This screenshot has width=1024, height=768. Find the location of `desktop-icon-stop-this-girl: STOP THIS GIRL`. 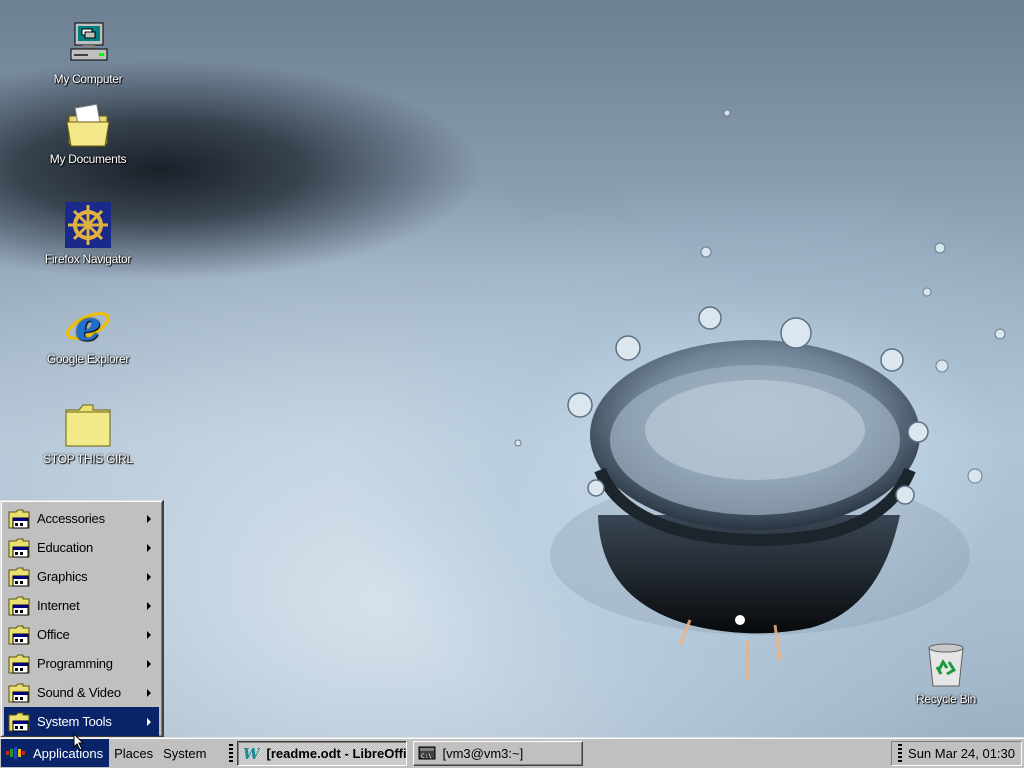

desktop-icon-stop-this-girl: STOP THIS GIRL is located at coordinates (88, 433).